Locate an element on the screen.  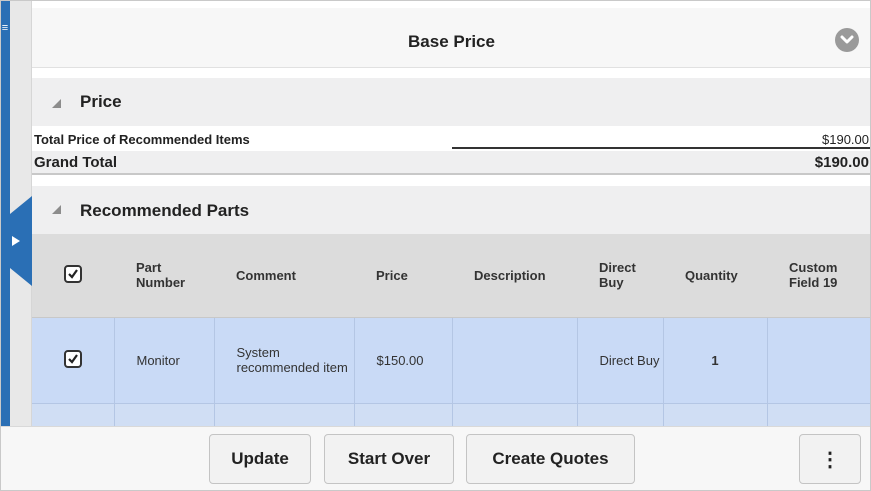
column-header-quantity: Quantity is located at coordinates (715, 276).